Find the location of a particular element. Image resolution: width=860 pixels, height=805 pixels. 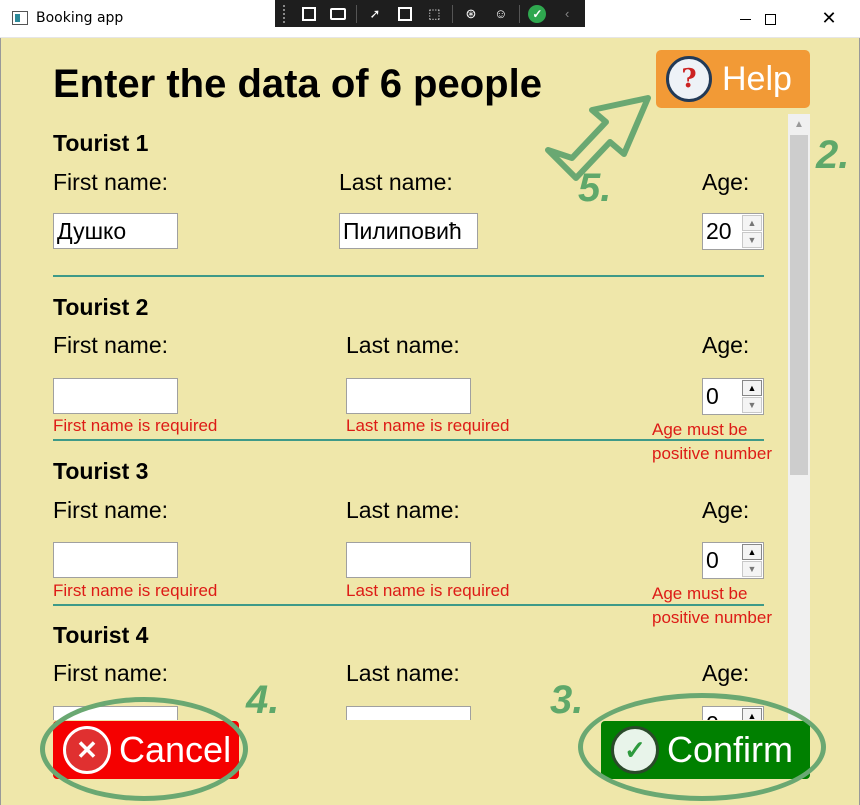

vertical-scrollbar: ▲ is located at coordinates (799, 417).